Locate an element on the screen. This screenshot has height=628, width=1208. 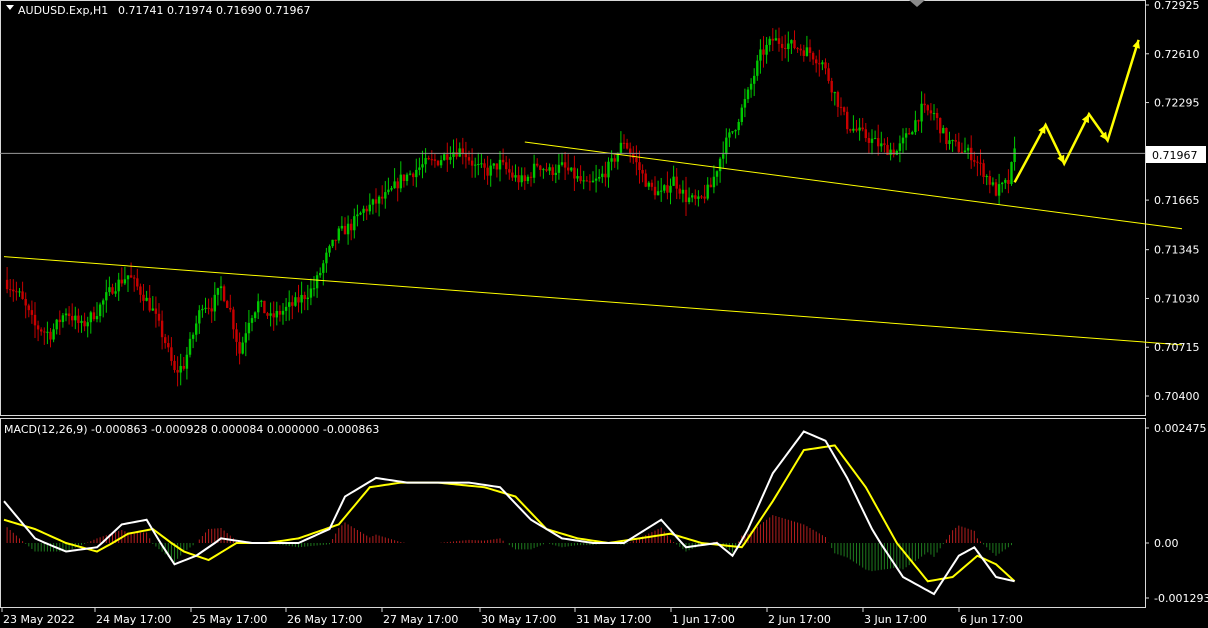
time-tick-label: 1 Jun 17:00 is located at coordinates (703, 619).